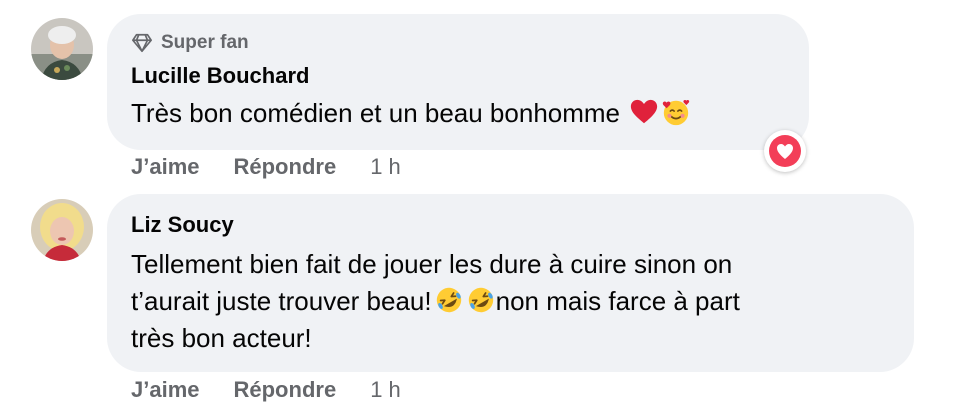  I want to click on diamond-icon, so click(142, 43).